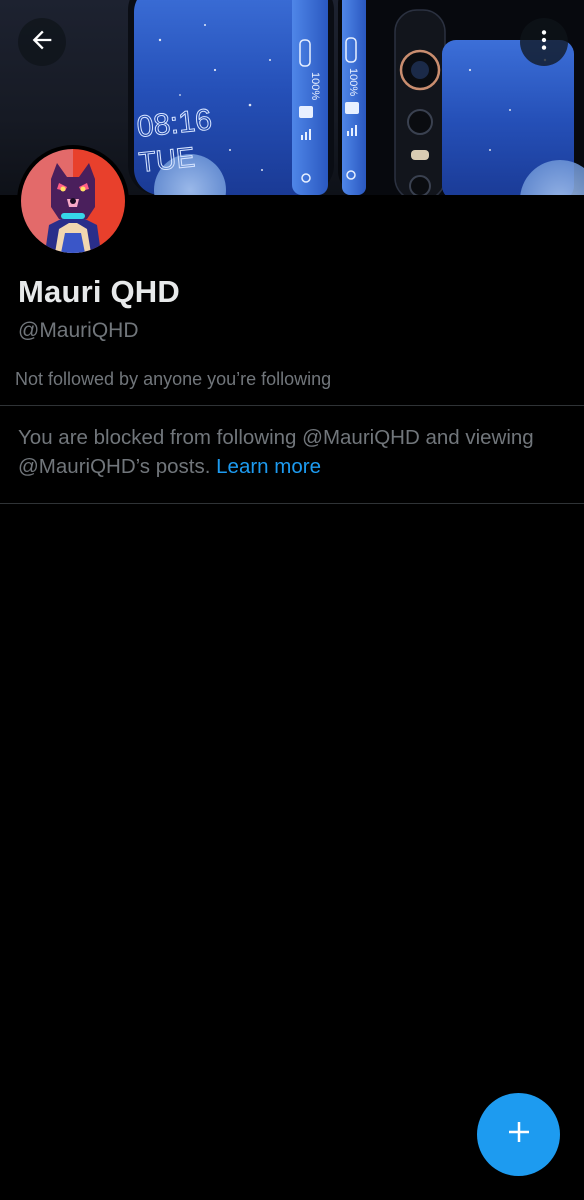 This screenshot has height=1200, width=584. I want to click on learn-more-link: Learn more, so click(268, 466).